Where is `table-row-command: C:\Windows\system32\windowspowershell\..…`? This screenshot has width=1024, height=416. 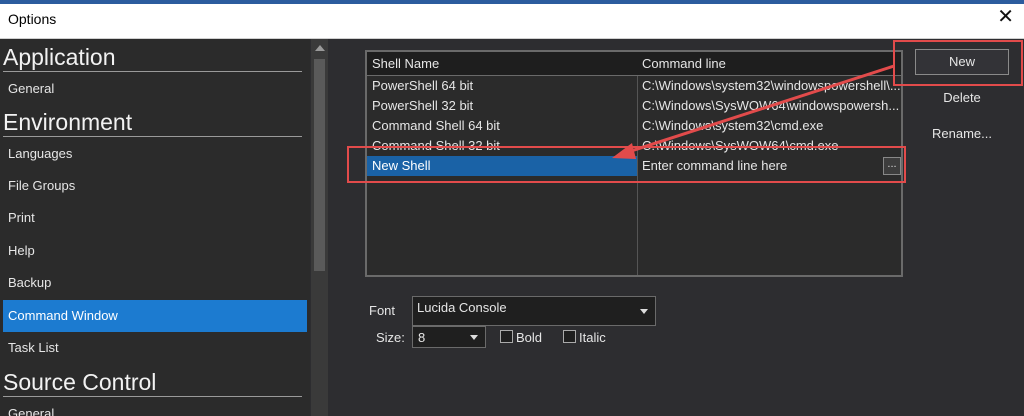 table-row-command: C:\Windows\system32\windowspowershell\..… is located at coordinates (769, 86).